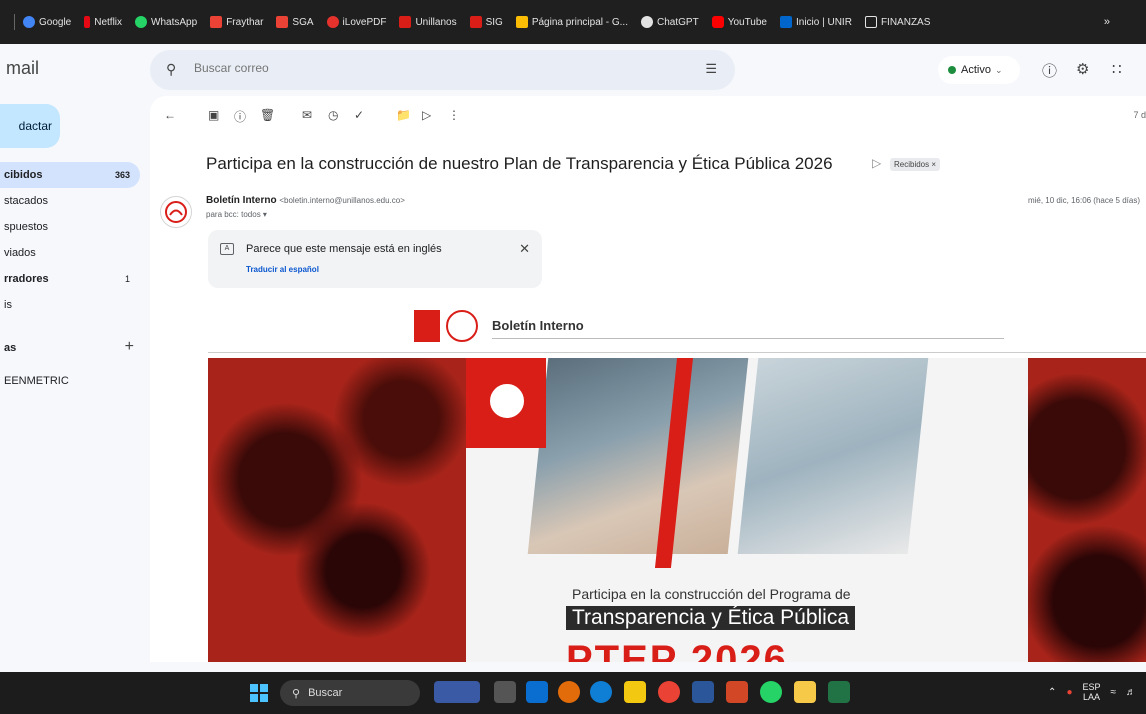  Describe the element at coordinates (403, 115) in the screenshot. I see `move-to-icon: 📁` at that location.